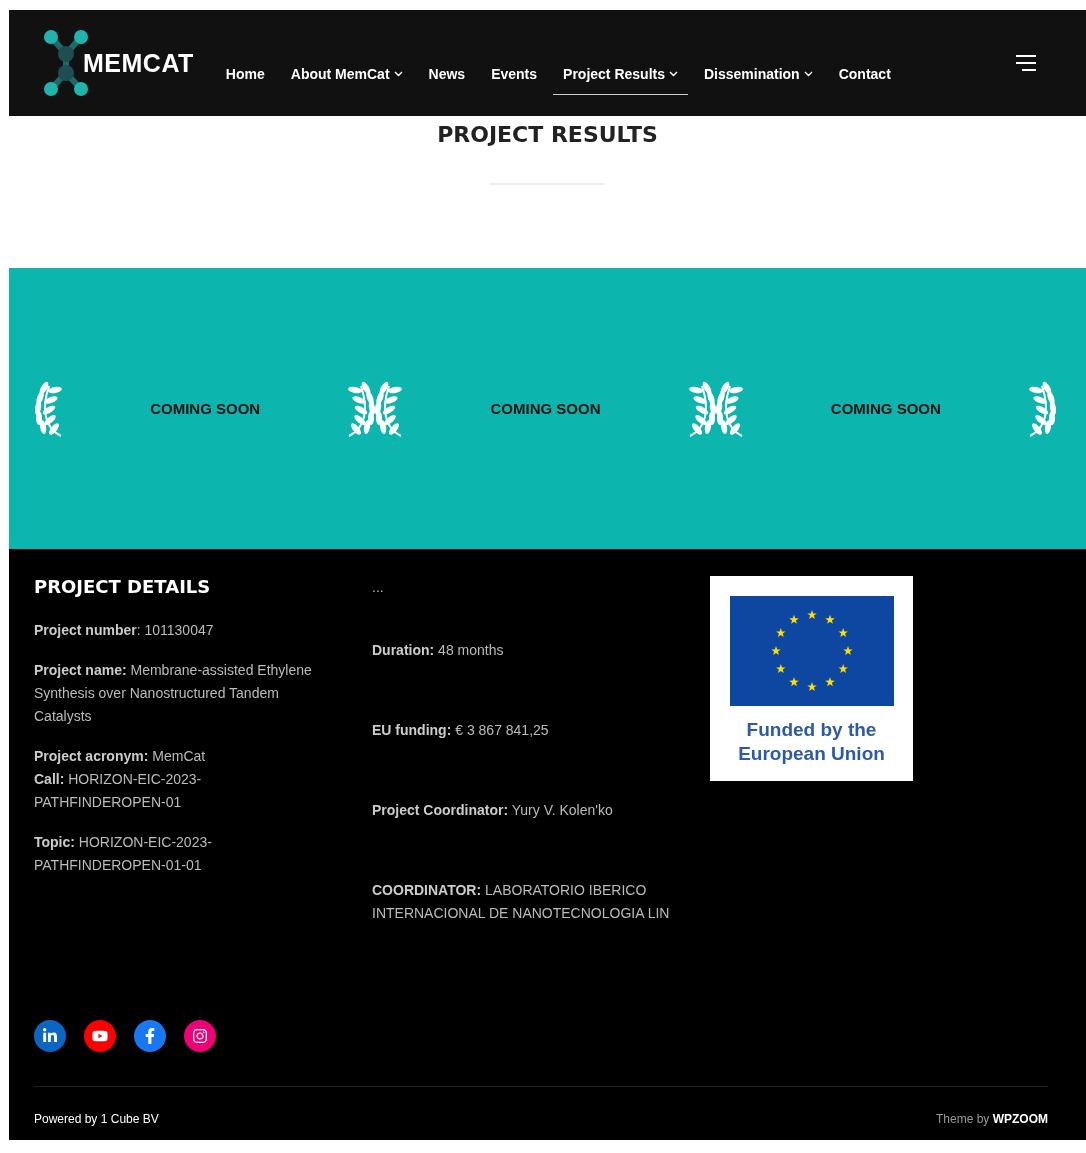  I want to click on project-detail: Project name: Membrane-assisted Ethylene Synthesis over Nanostructured Tandem Catalysts, so click(173, 693).